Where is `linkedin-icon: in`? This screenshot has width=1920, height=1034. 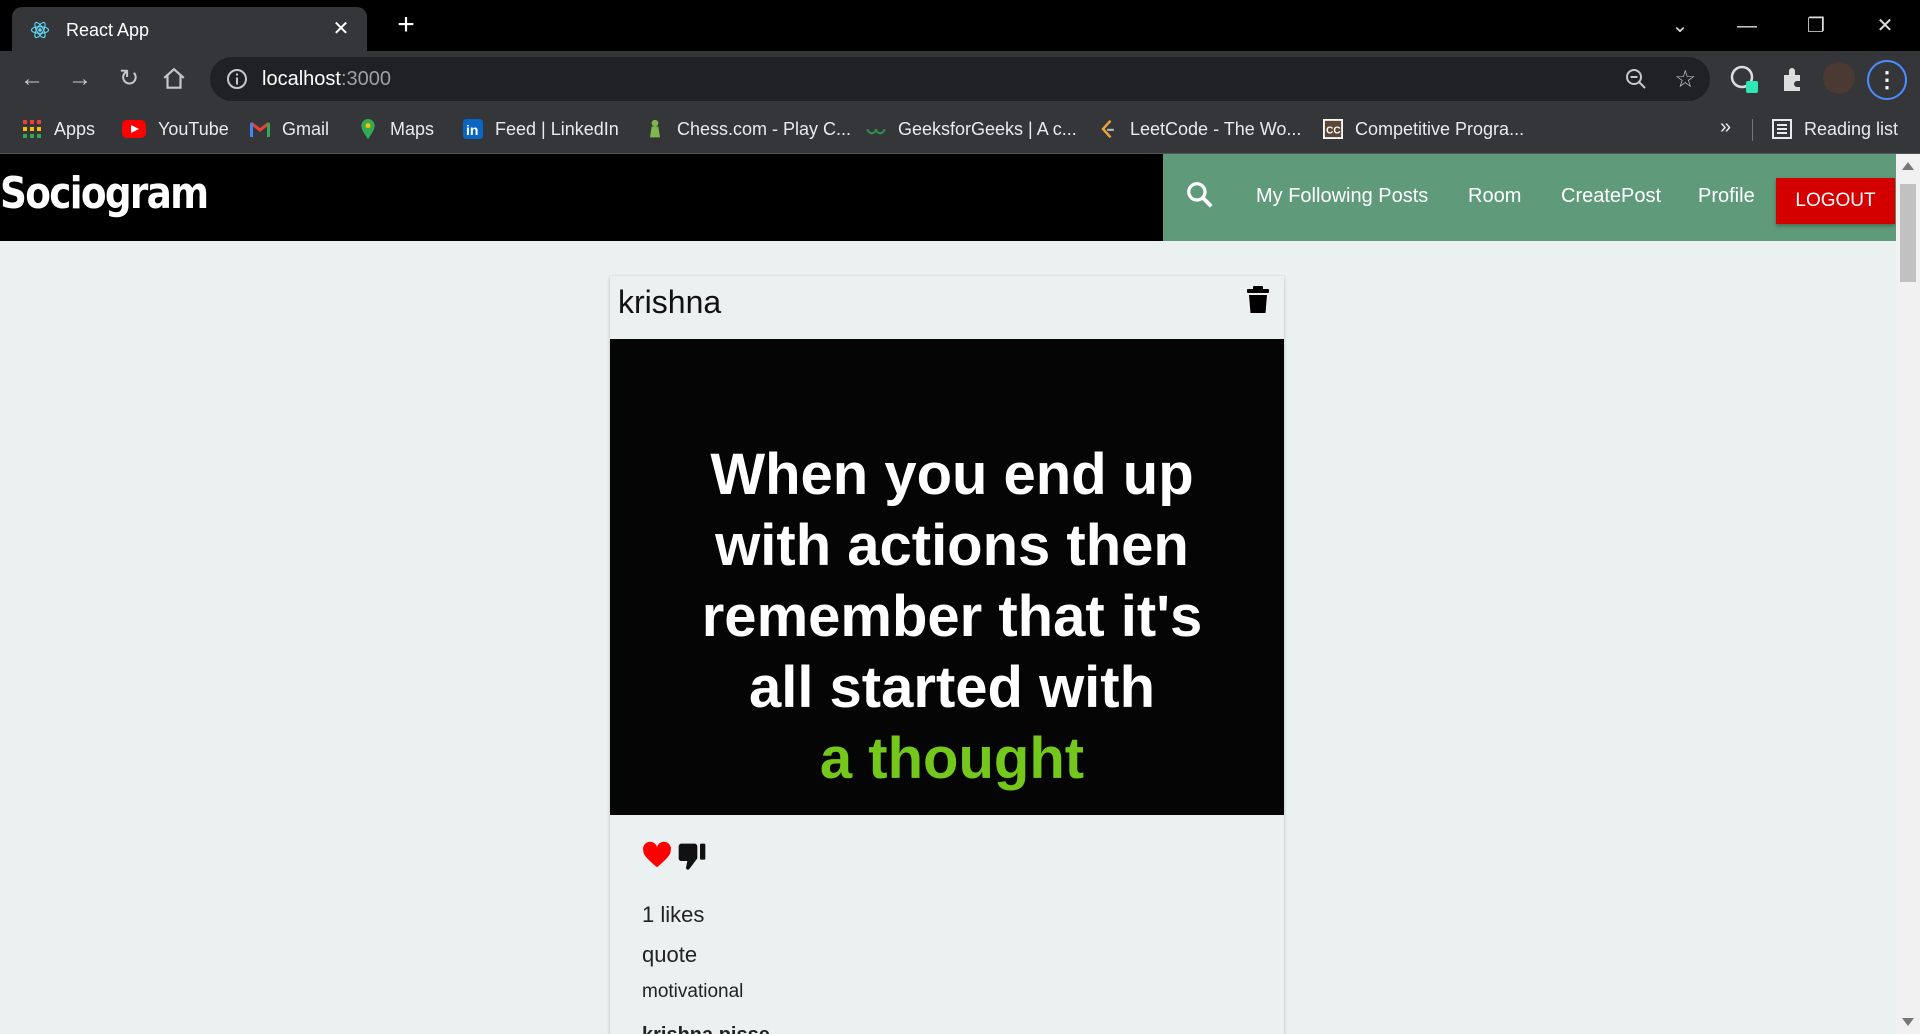
linkedin-icon: in is located at coordinates (473, 129).